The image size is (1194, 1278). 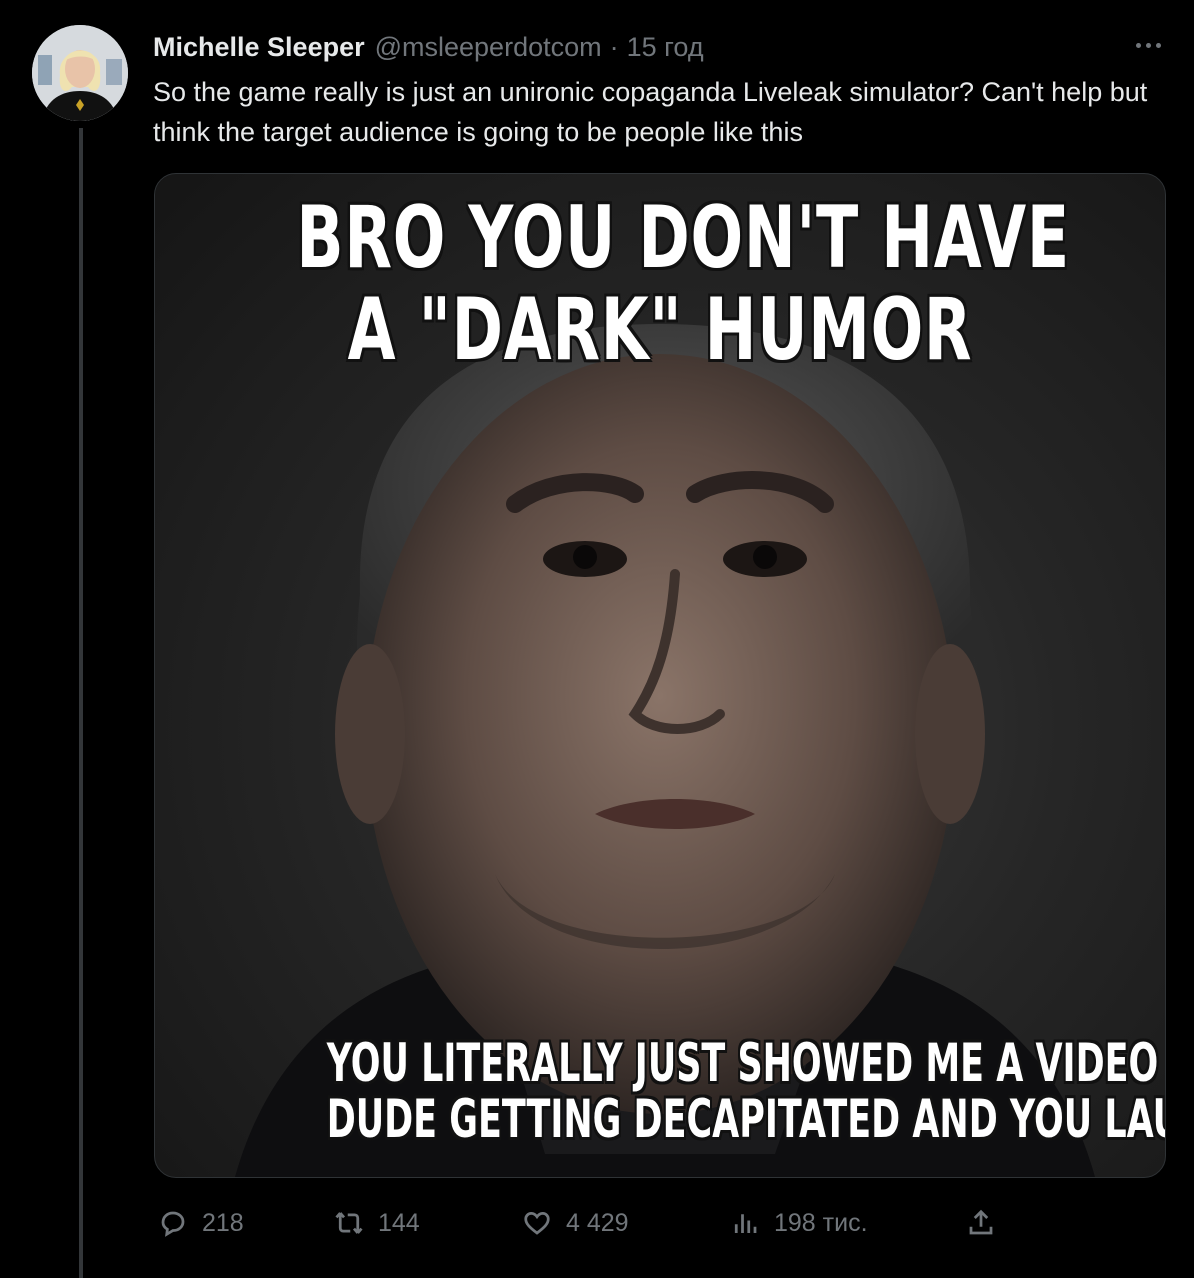 I want to click on avatar-photo, so click(x=80, y=73).